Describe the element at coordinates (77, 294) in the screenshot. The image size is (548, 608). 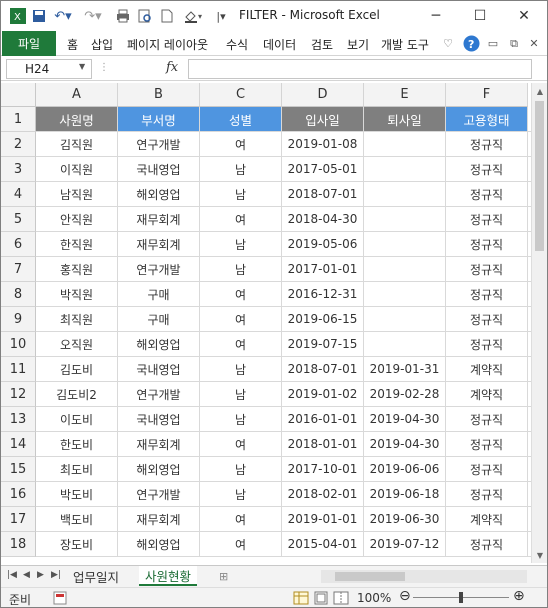
I see `table-cell: 박직원` at that location.